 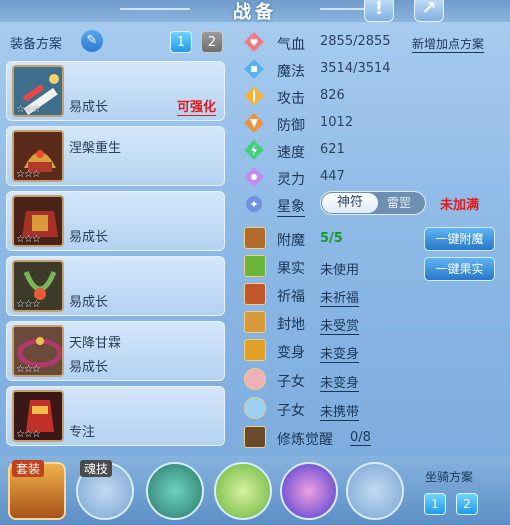 What do you see at coordinates (429, 11) in the screenshot?
I see `share-button: ↗` at bounding box center [429, 11].